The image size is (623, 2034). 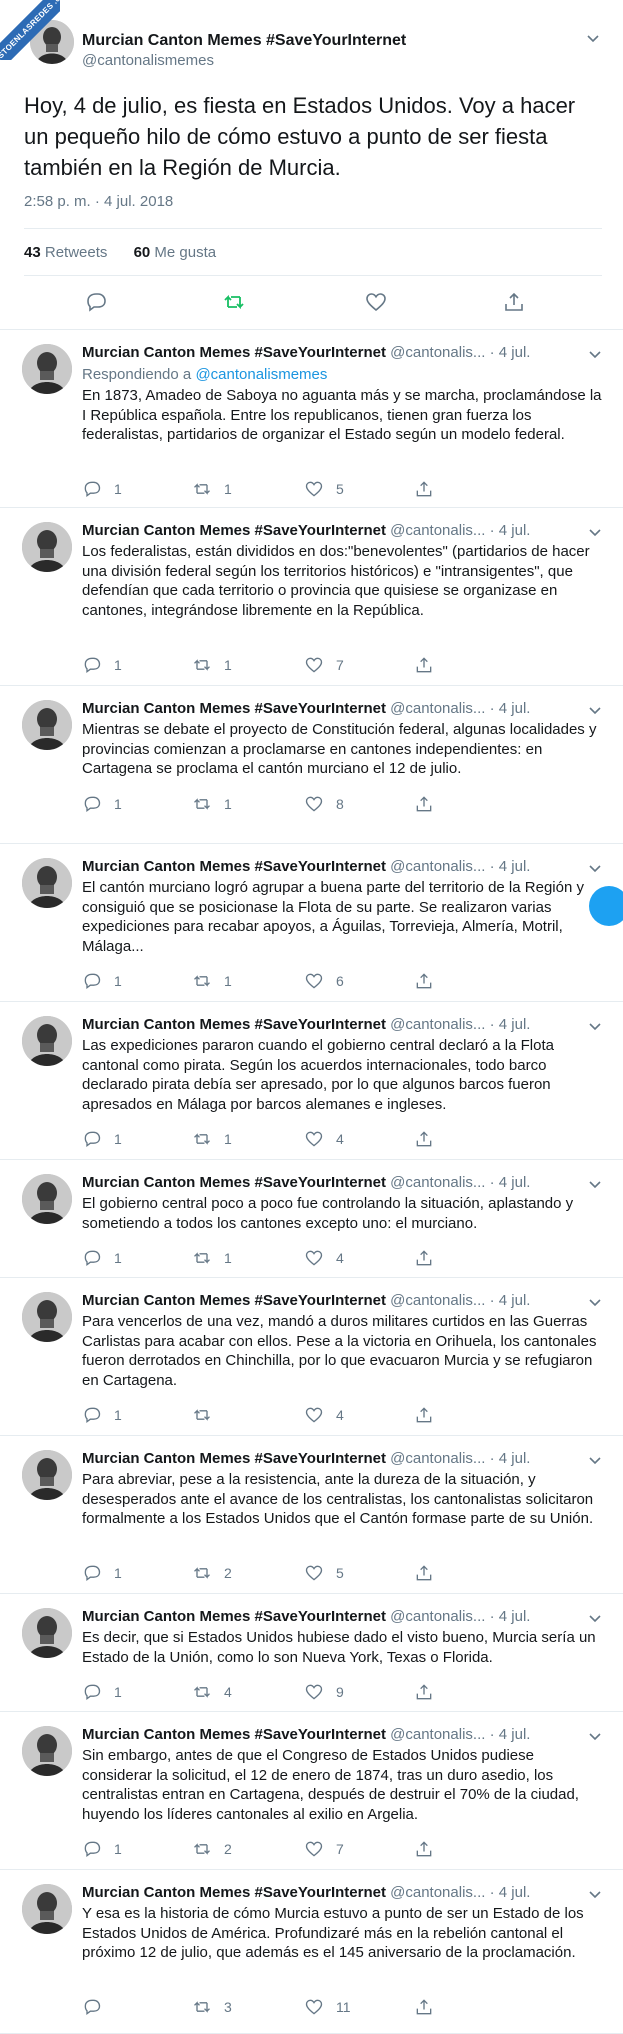 I want to click on retweet-action: 3, so click(x=212, y=2007).